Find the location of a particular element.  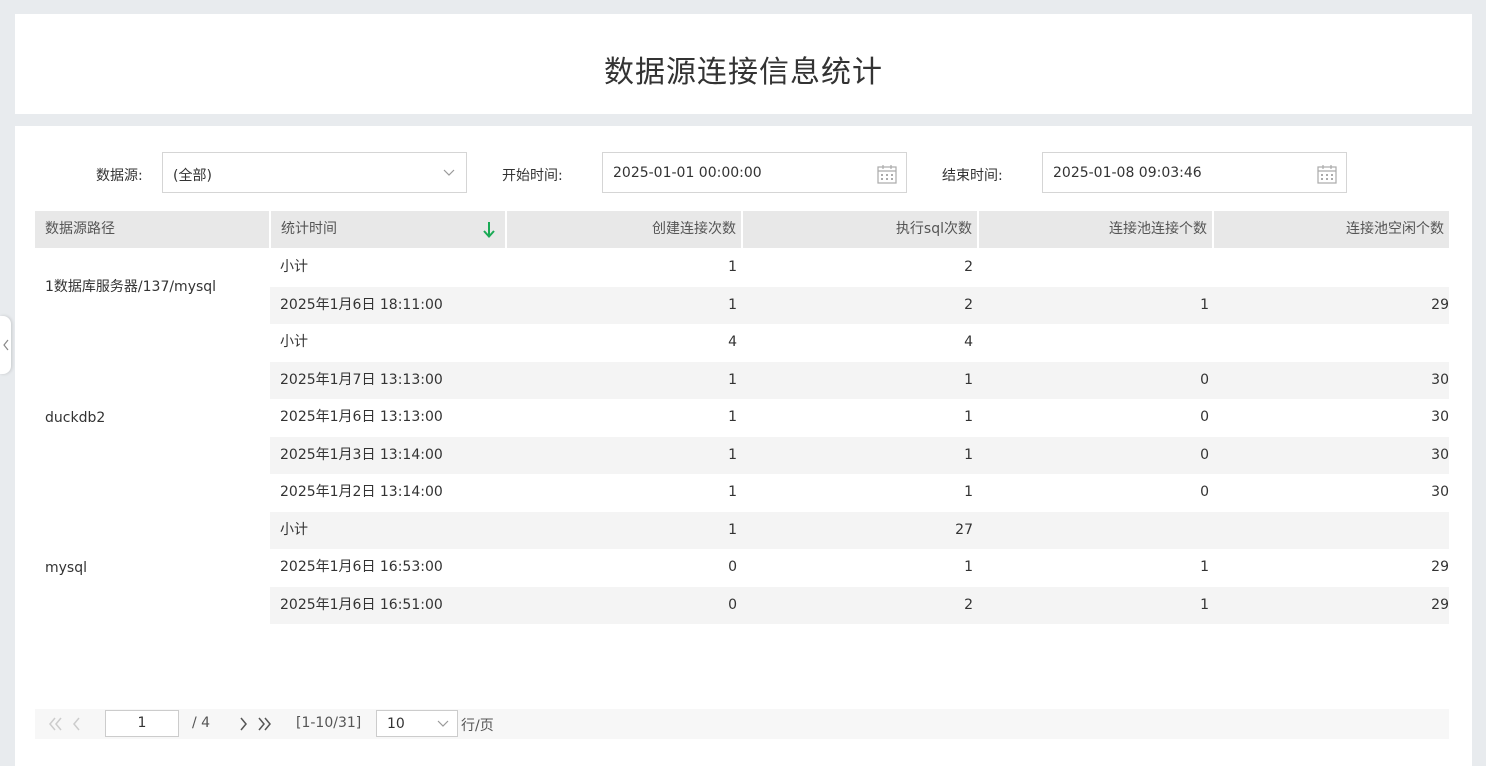

start-time-label: 开始时间: is located at coordinates (532, 176).